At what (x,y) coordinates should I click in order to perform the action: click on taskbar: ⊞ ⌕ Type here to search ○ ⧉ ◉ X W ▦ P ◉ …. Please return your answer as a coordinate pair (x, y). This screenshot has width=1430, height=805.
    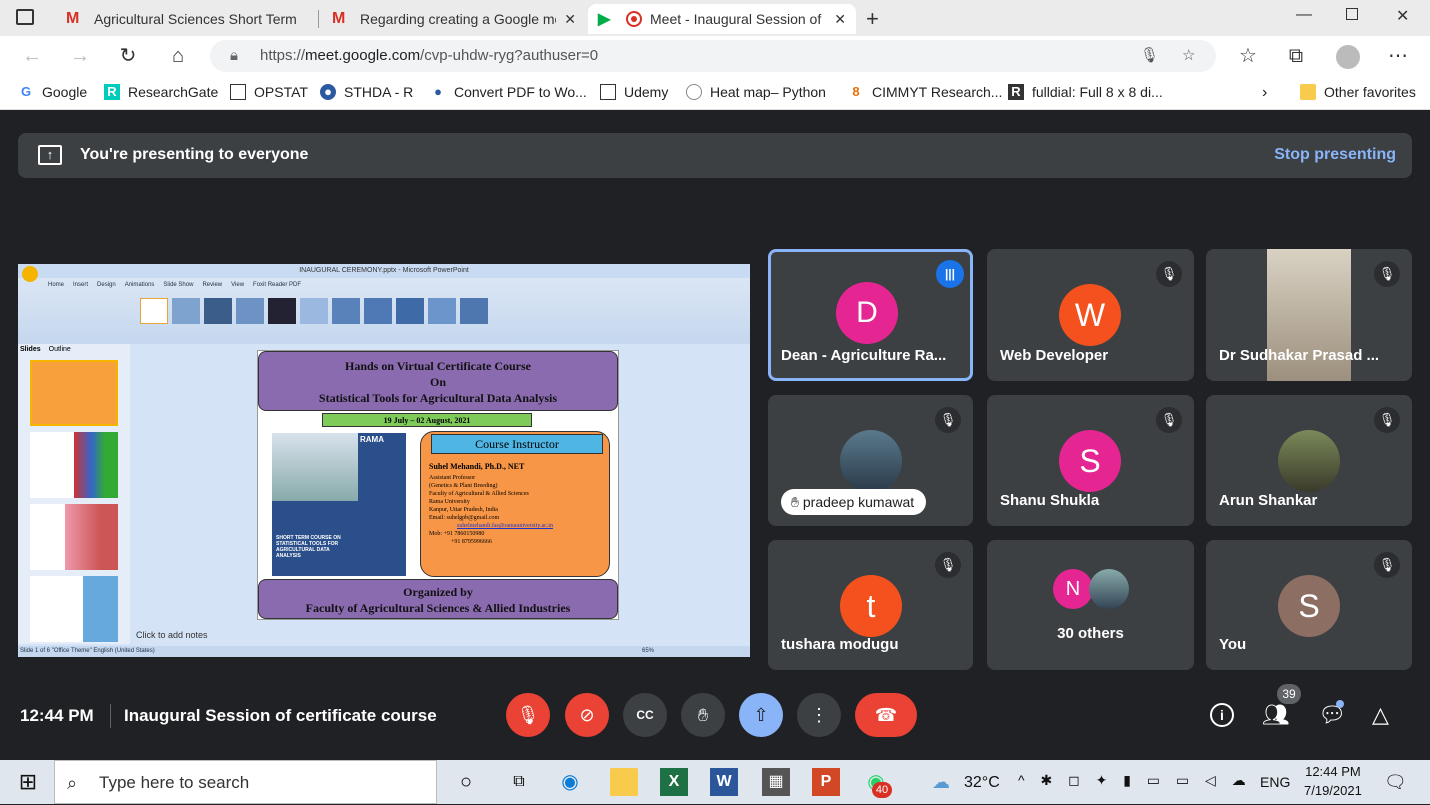
    Looking at the image, I should click on (715, 782).